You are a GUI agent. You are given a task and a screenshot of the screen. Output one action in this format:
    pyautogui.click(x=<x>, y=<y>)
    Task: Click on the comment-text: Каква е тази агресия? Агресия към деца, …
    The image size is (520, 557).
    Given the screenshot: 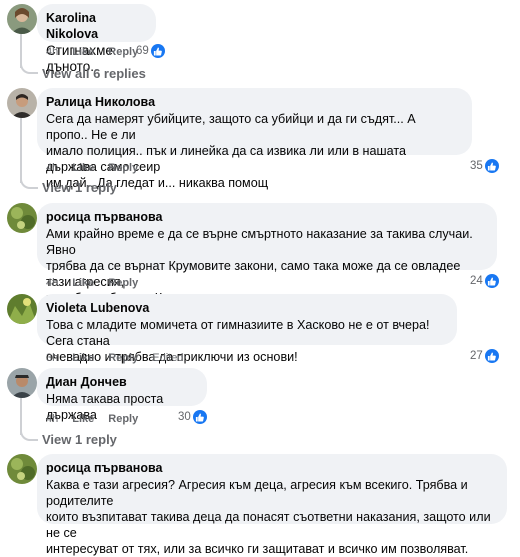 What is the action you would take?
    pyautogui.click(x=270, y=517)
    